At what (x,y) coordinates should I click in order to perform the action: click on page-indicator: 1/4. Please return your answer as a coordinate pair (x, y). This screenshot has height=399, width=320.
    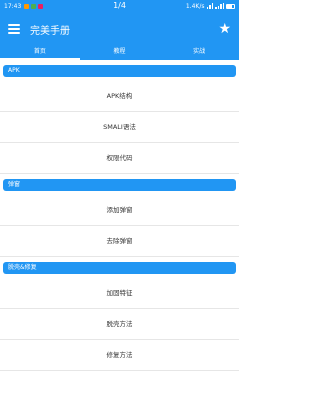
    Looking at the image, I should click on (119, 5).